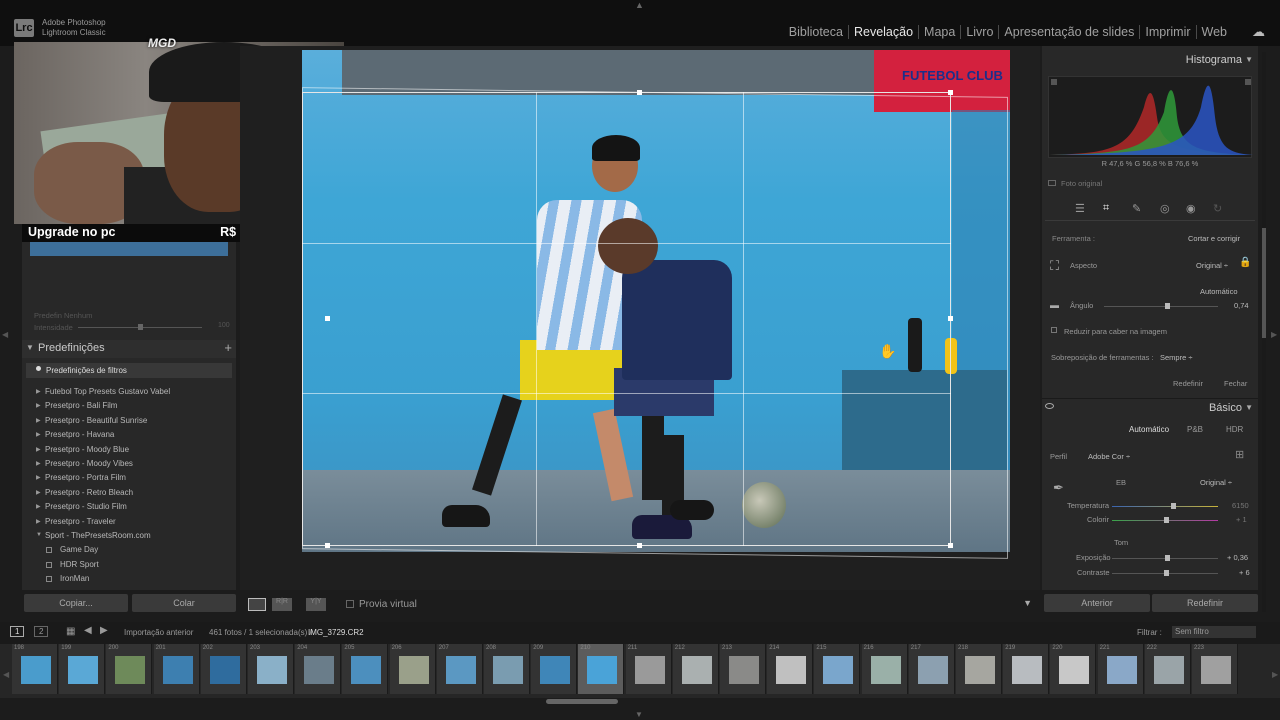  What do you see at coordinates (1245, 262) in the screenshot?
I see `lock-icon: 🔒` at bounding box center [1245, 262].